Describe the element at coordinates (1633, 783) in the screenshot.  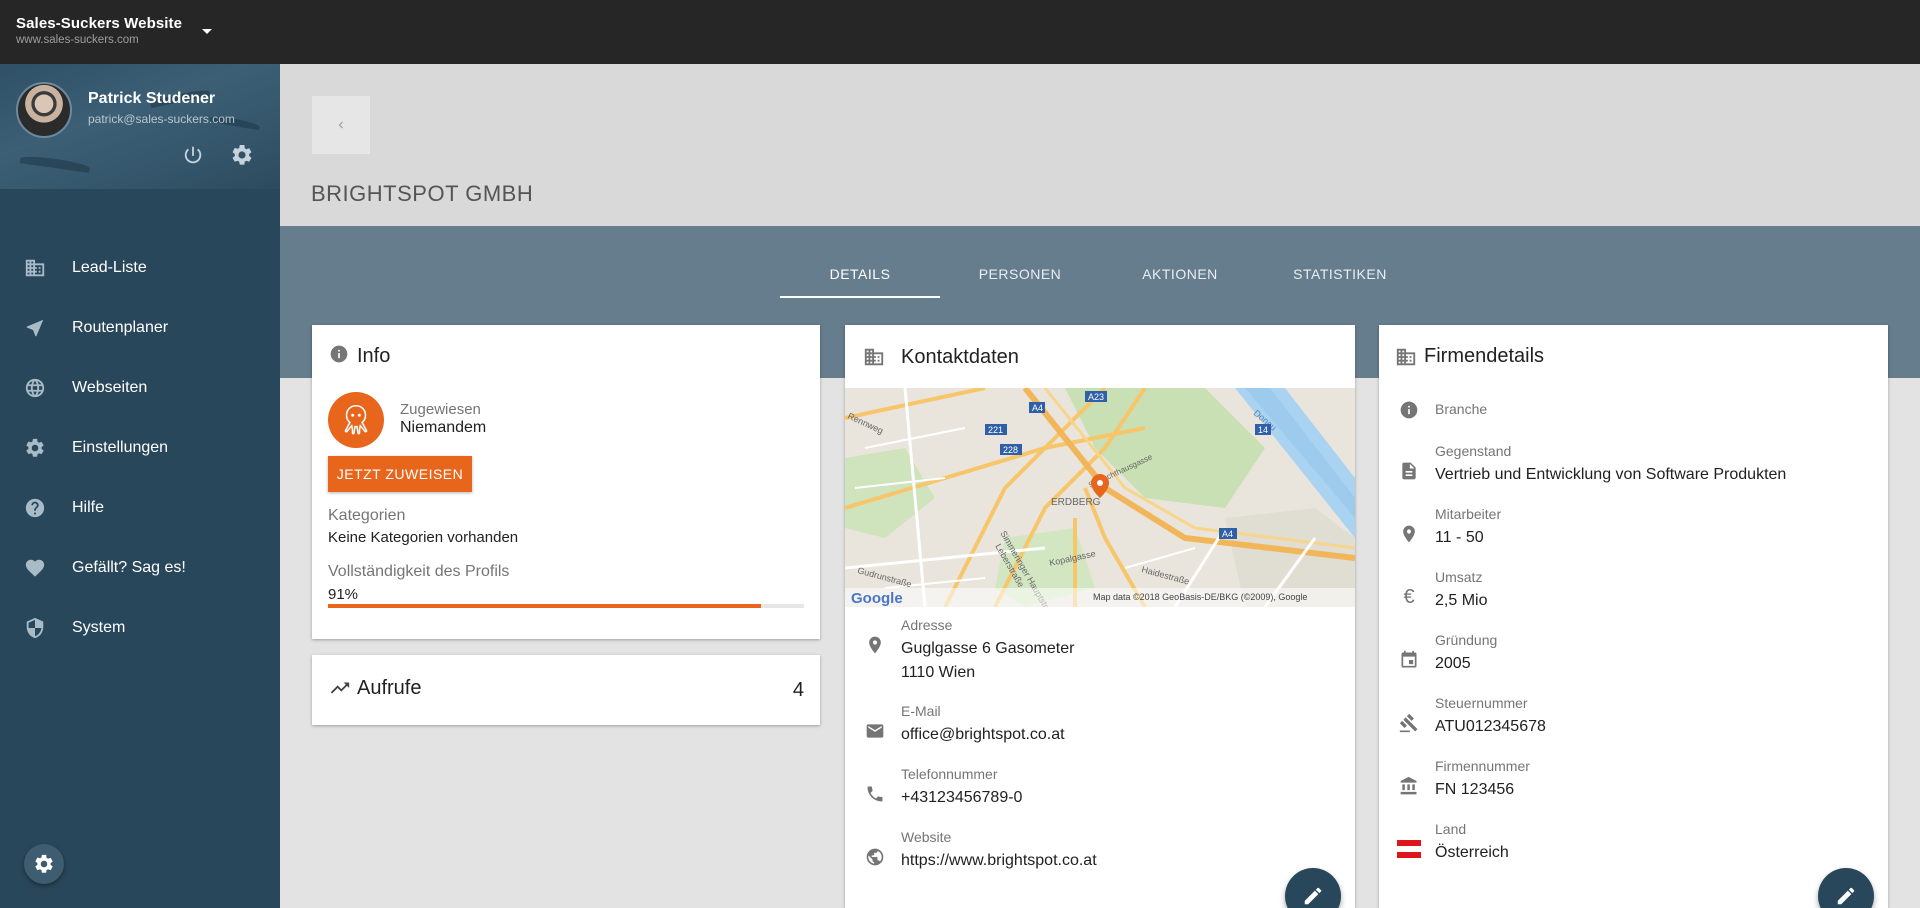
I see `company-row-firmennummer: Firmennummer FN 123456` at that location.